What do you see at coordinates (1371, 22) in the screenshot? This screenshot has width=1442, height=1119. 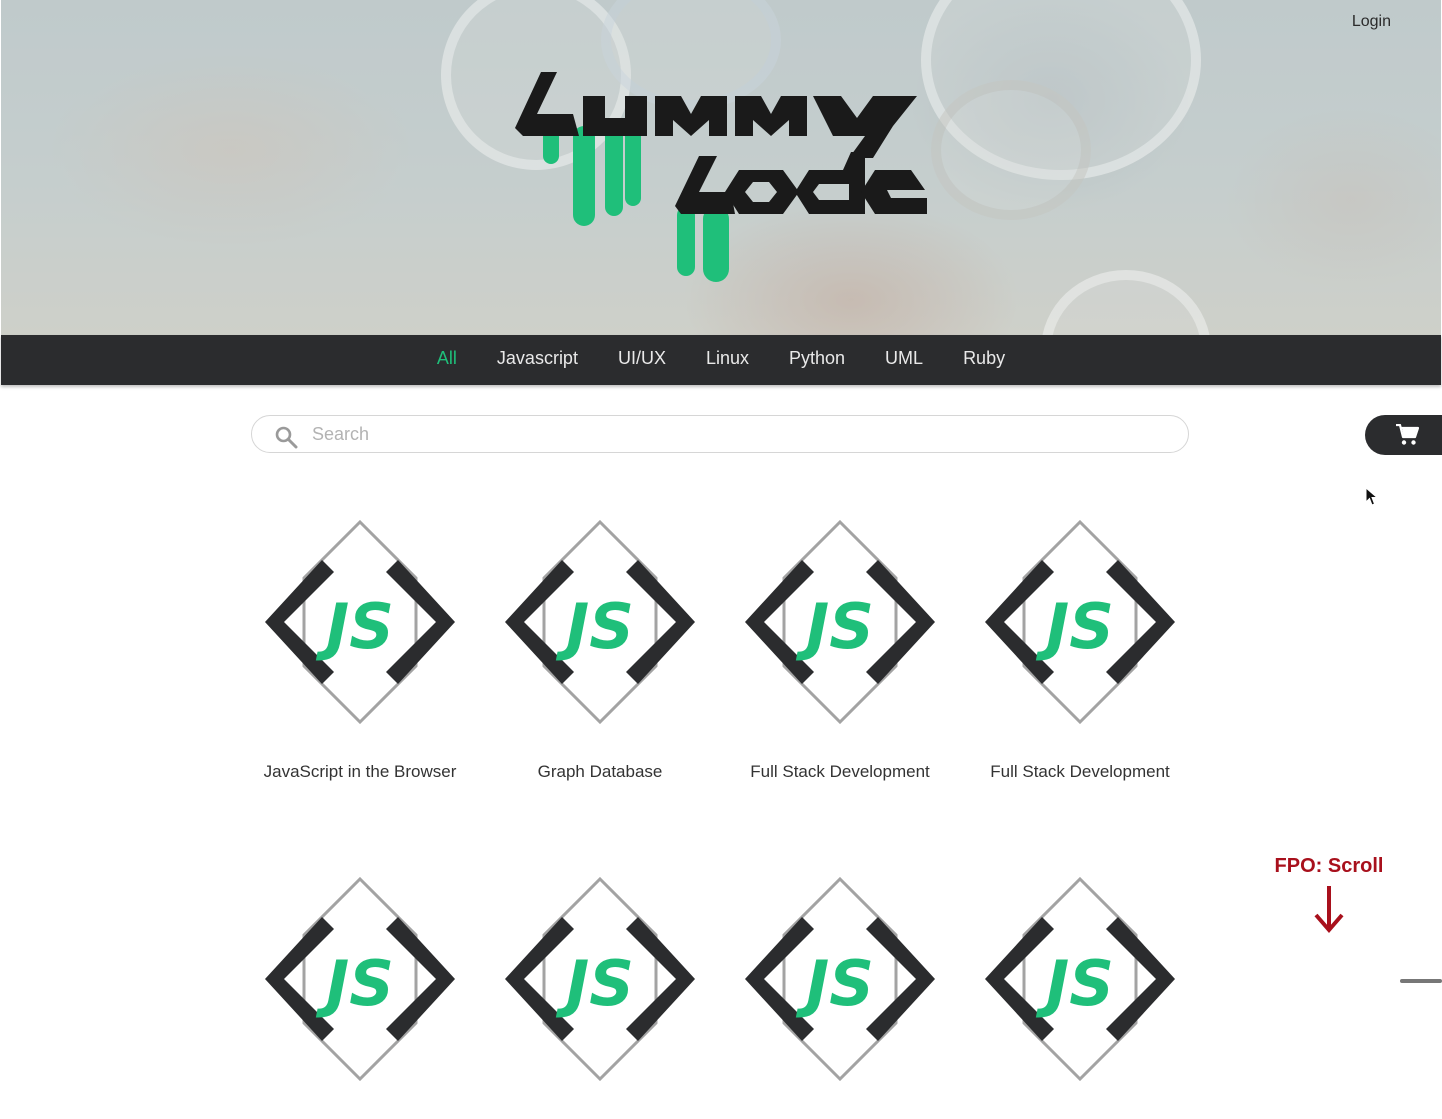 I see `login-link: Login` at bounding box center [1371, 22].